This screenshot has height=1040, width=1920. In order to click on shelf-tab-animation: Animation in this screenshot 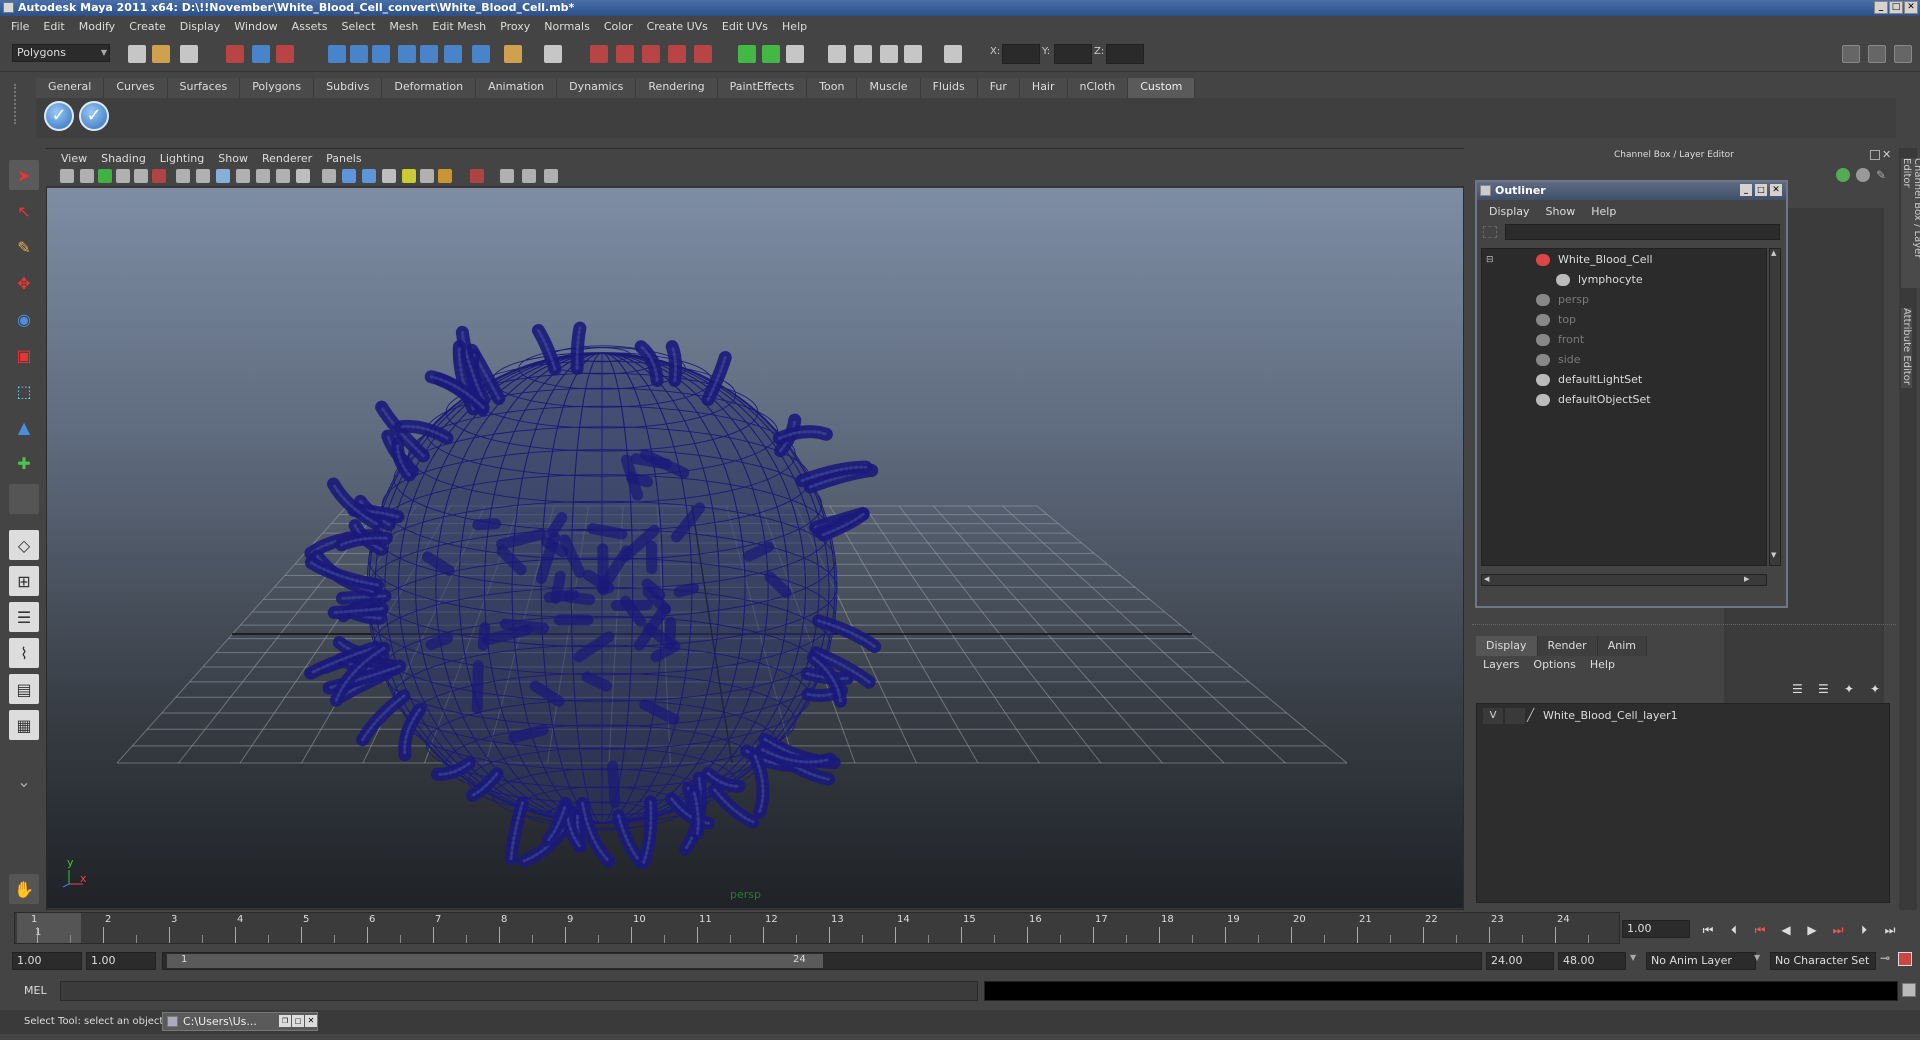, I will do `click(517, 88)`.